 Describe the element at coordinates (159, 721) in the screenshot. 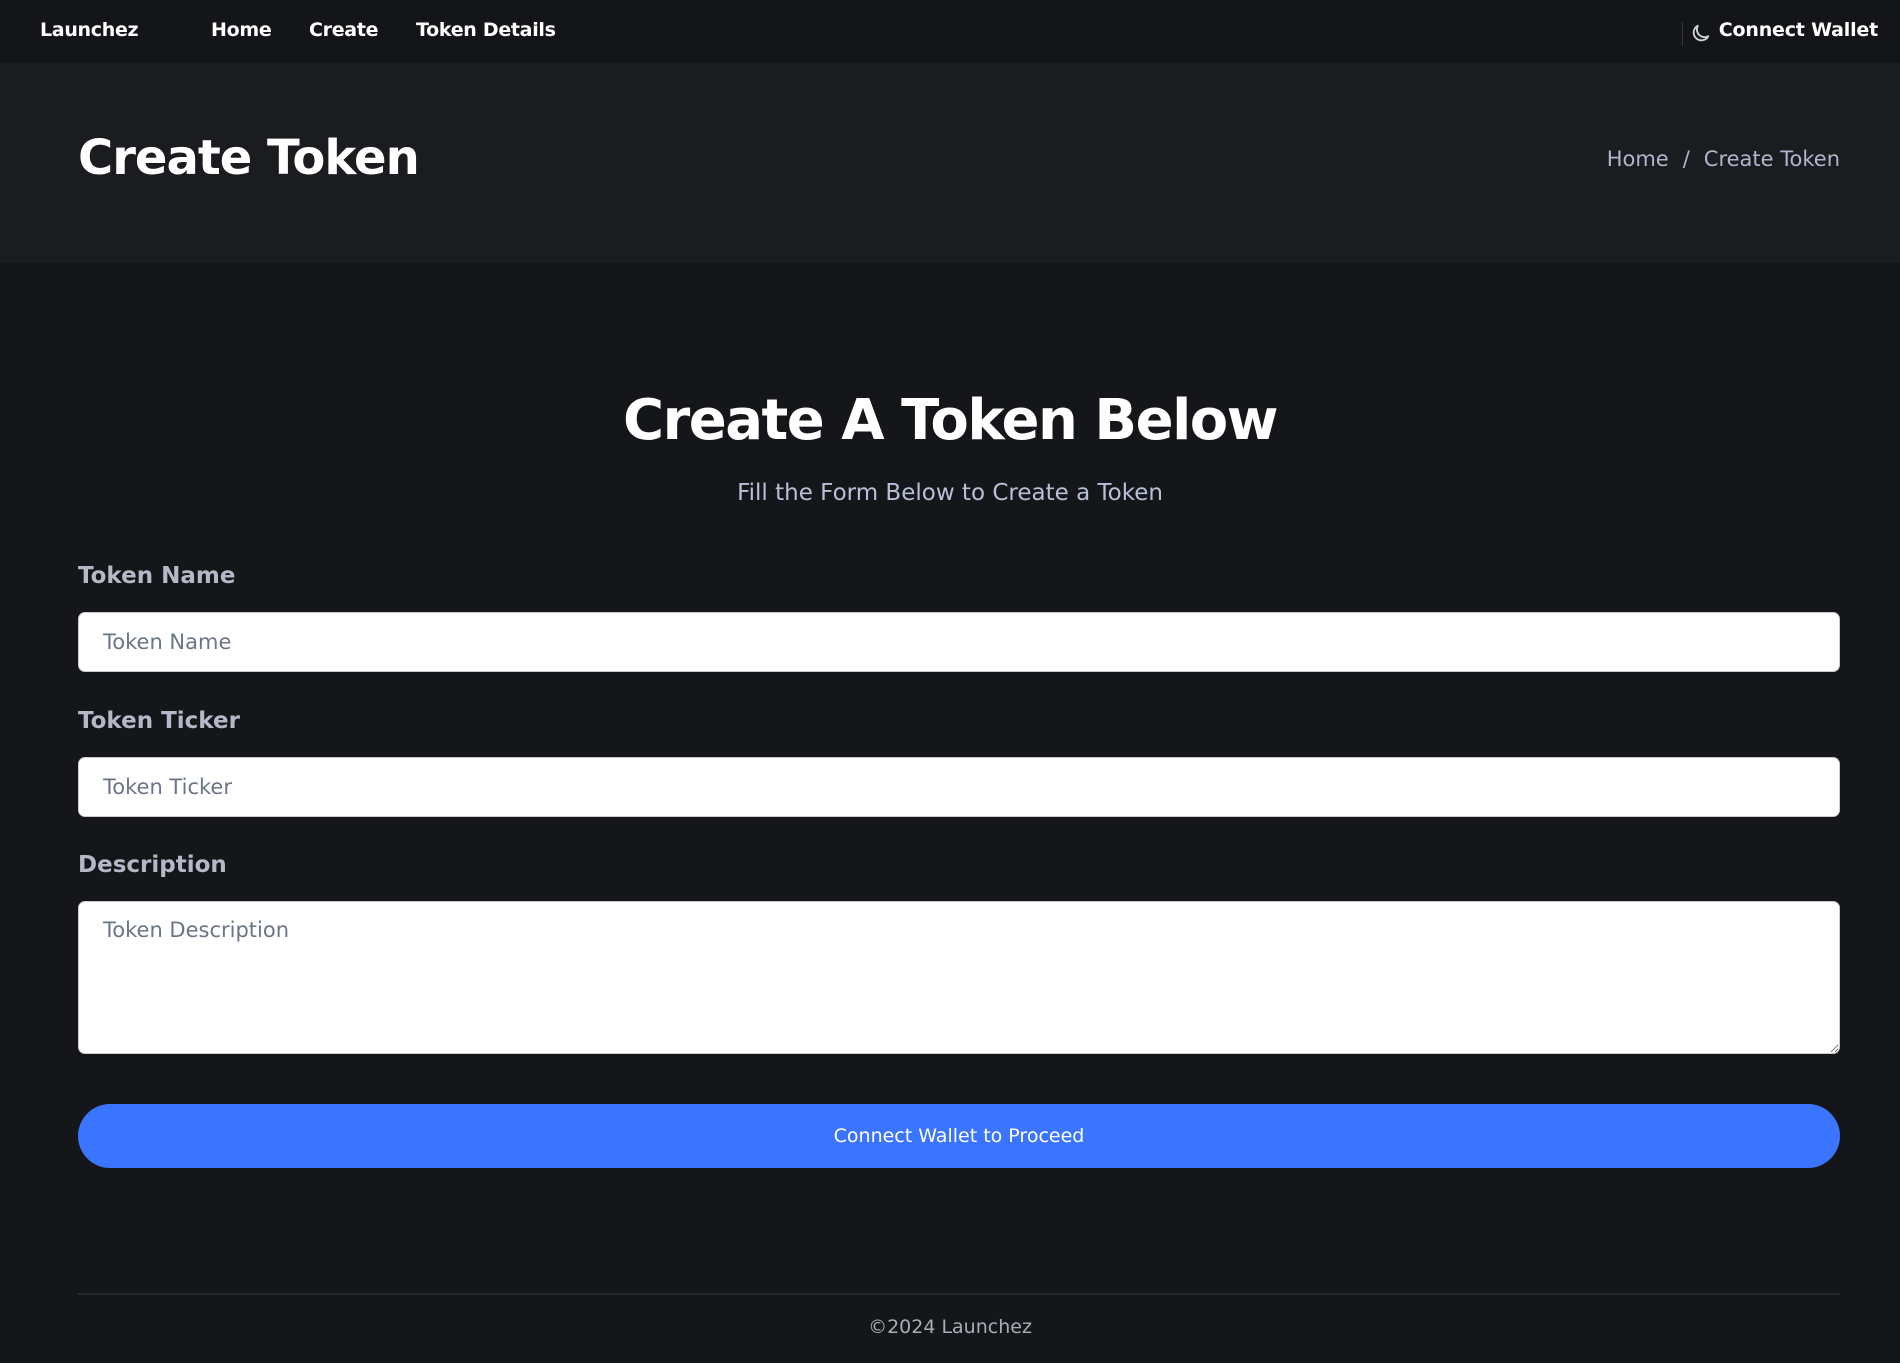

I see `token-ticker-label: Token Ticker` at that location.